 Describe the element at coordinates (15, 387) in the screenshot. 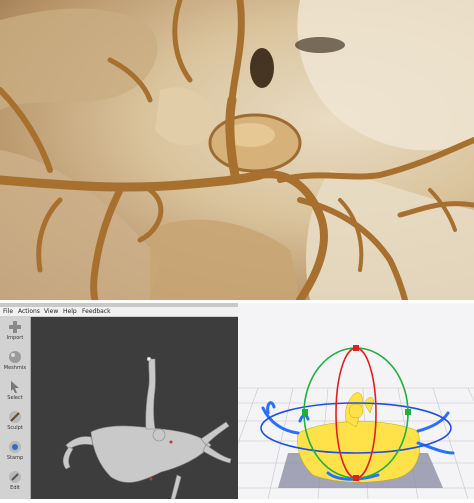

I see `cursor-arrow-icon` at that location.